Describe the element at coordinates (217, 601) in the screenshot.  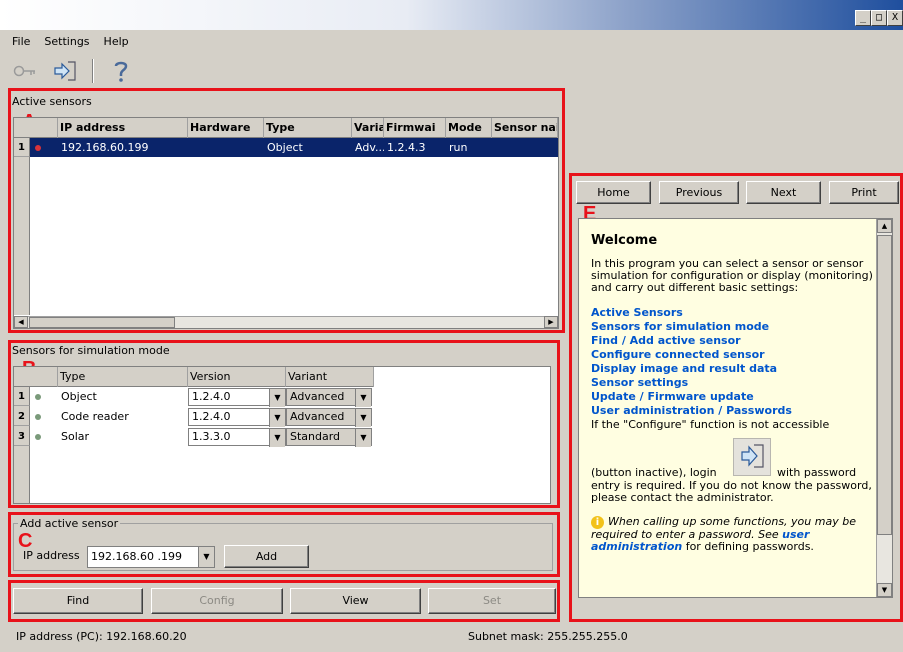
I see `config-button: Config` at that location.